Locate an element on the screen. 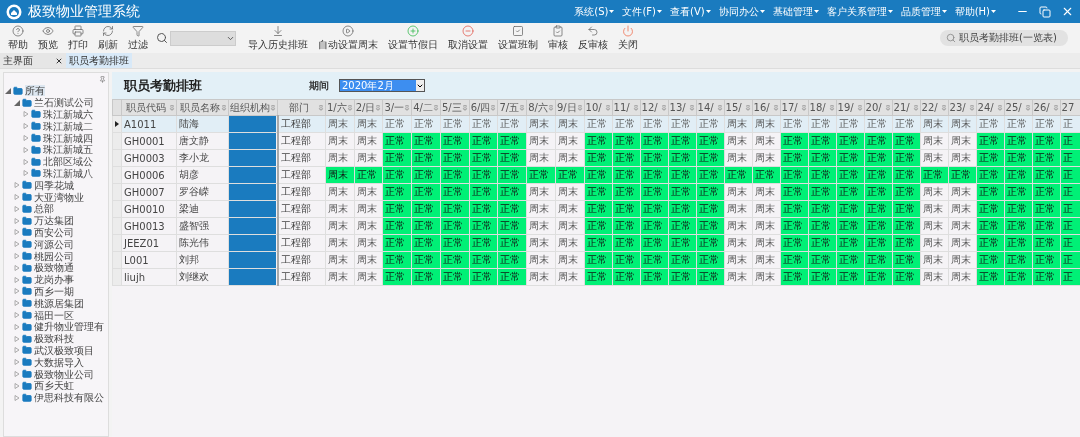 The width and height of the screenshot is (1080, 437). tree-item: 桃园公司 is located at coordinates (54, 256).